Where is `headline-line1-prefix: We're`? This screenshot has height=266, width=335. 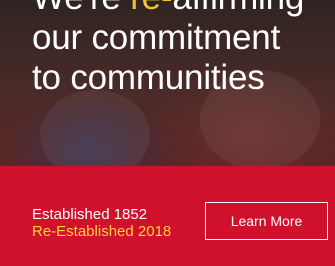 headline-line1-prefix: We're is located at coordinates (81, 8).